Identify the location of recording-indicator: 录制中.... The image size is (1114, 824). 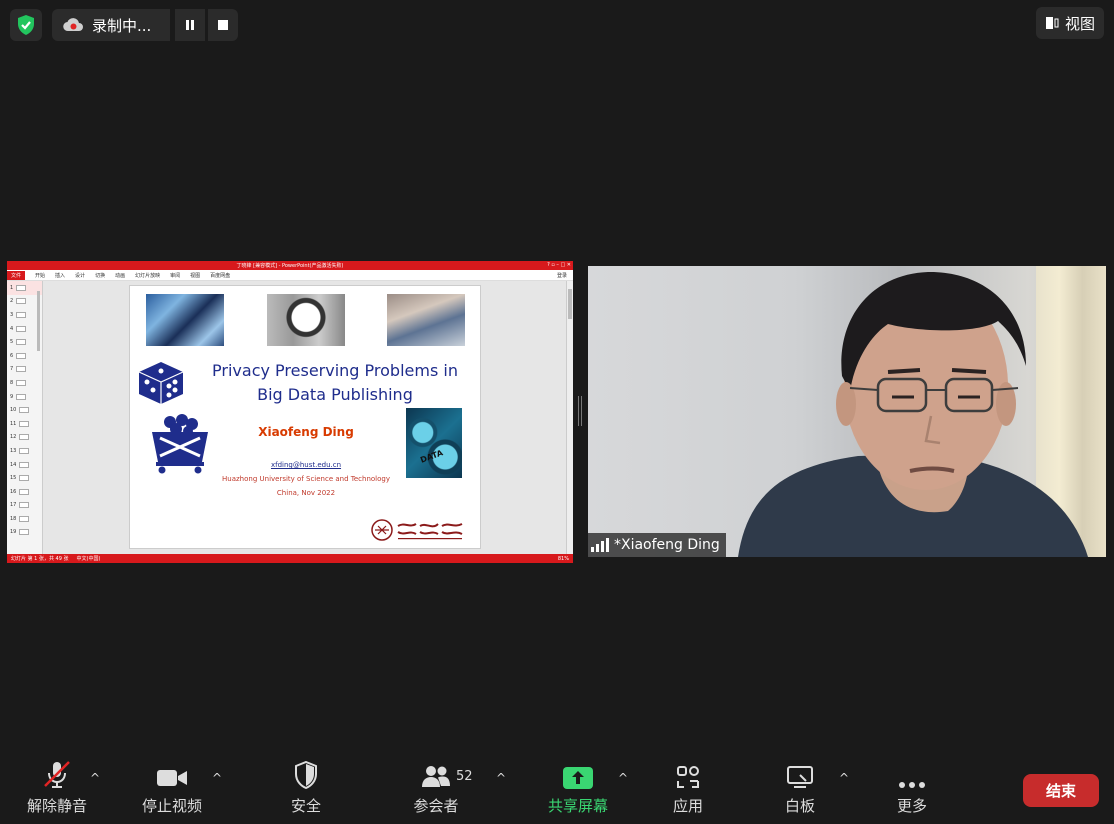
(111, 25).